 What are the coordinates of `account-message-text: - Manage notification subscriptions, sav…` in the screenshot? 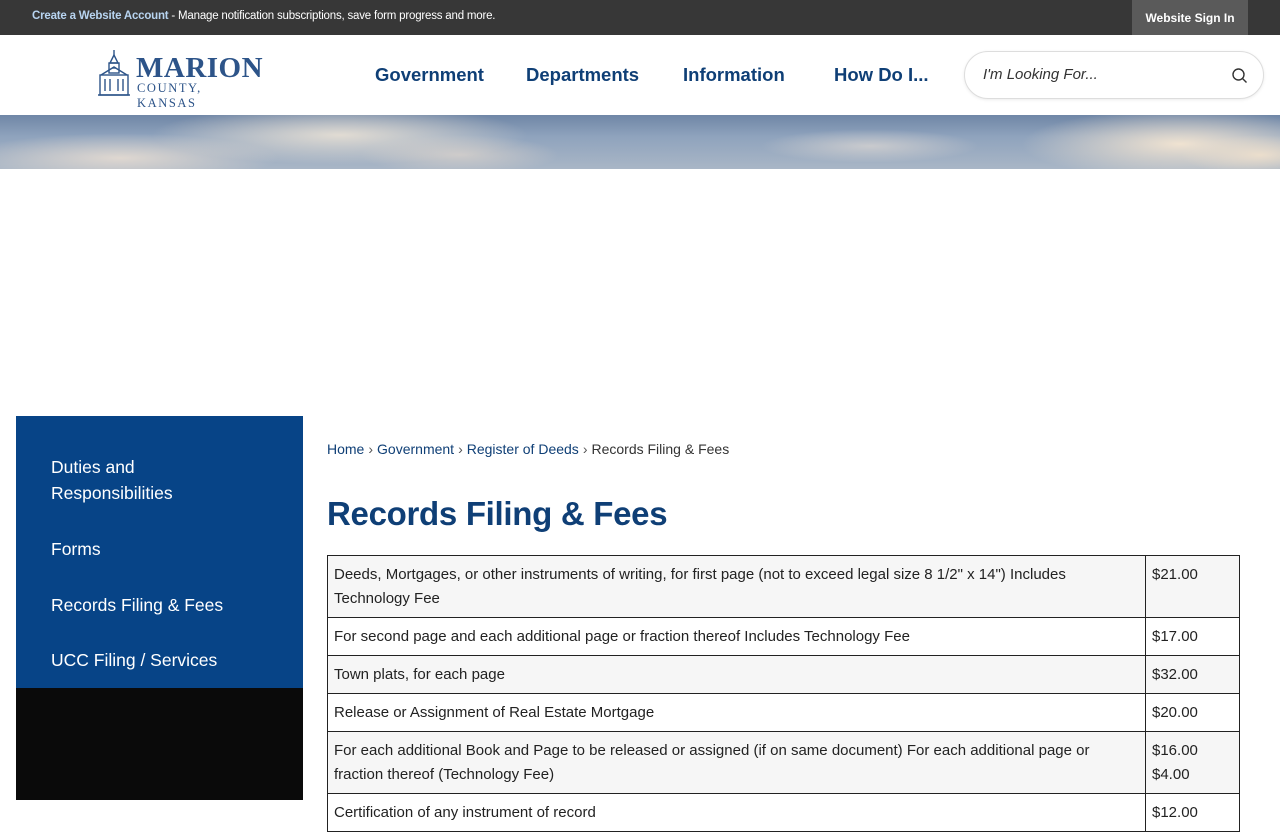 It's located at (332, 16).